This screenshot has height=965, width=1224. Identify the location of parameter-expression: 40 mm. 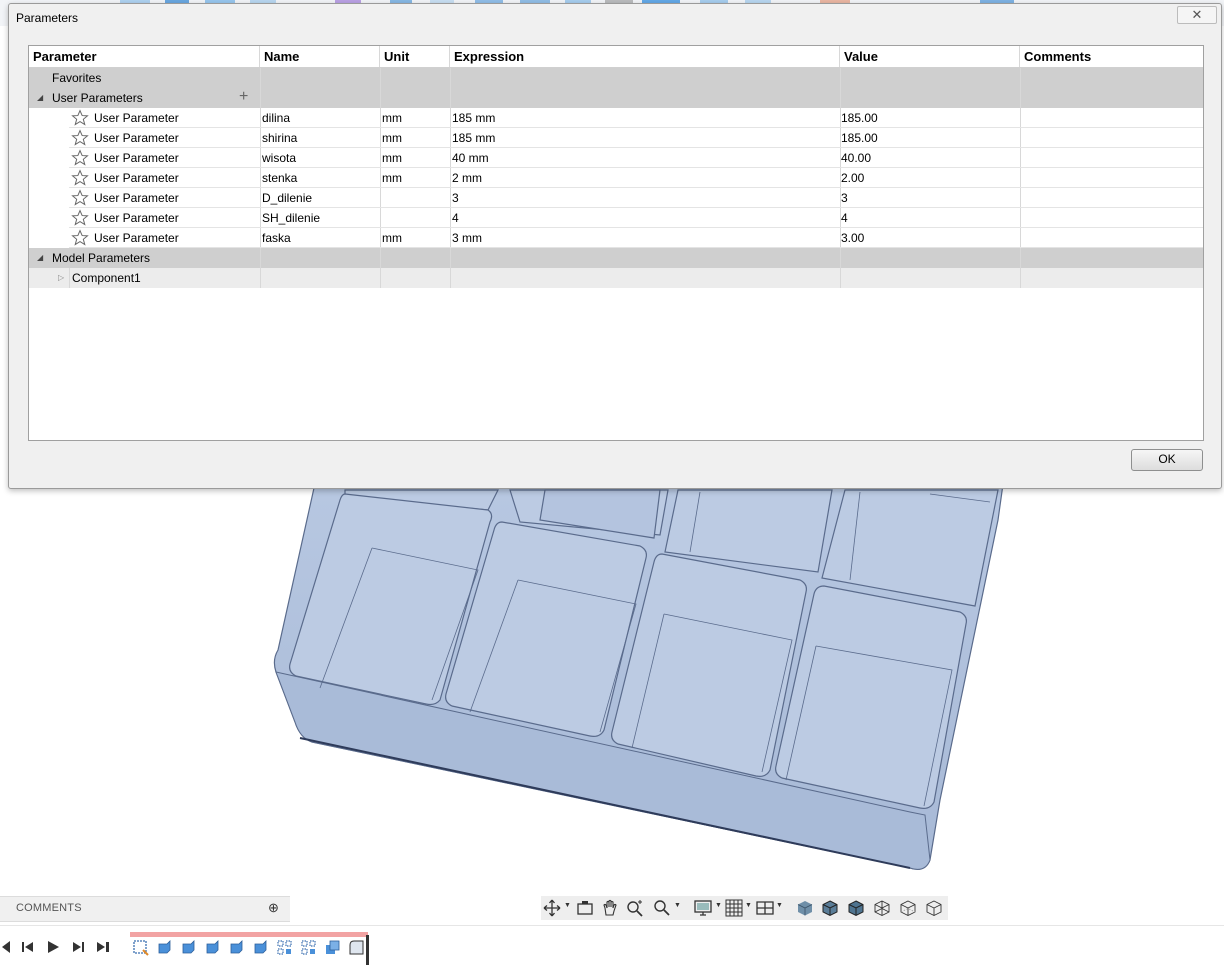
(470, 158).